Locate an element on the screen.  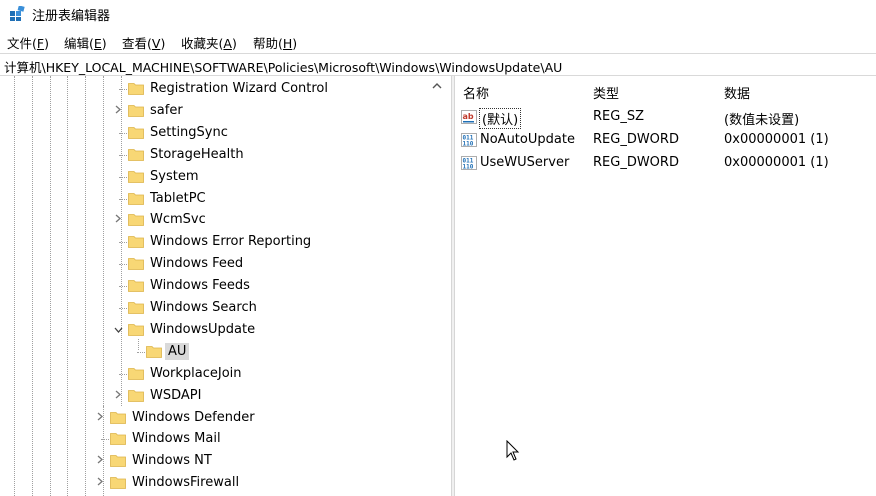
tree-node: Windows Error Reporting is located at coordinates (215, 242).